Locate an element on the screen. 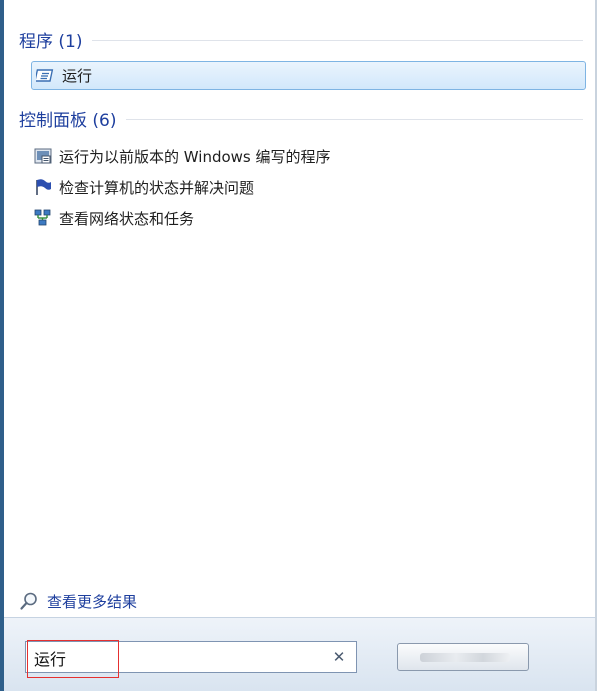 This screenshot has width=597, height=691. section-header-programs: 程序 (1) is located at coordinates (301, 40).